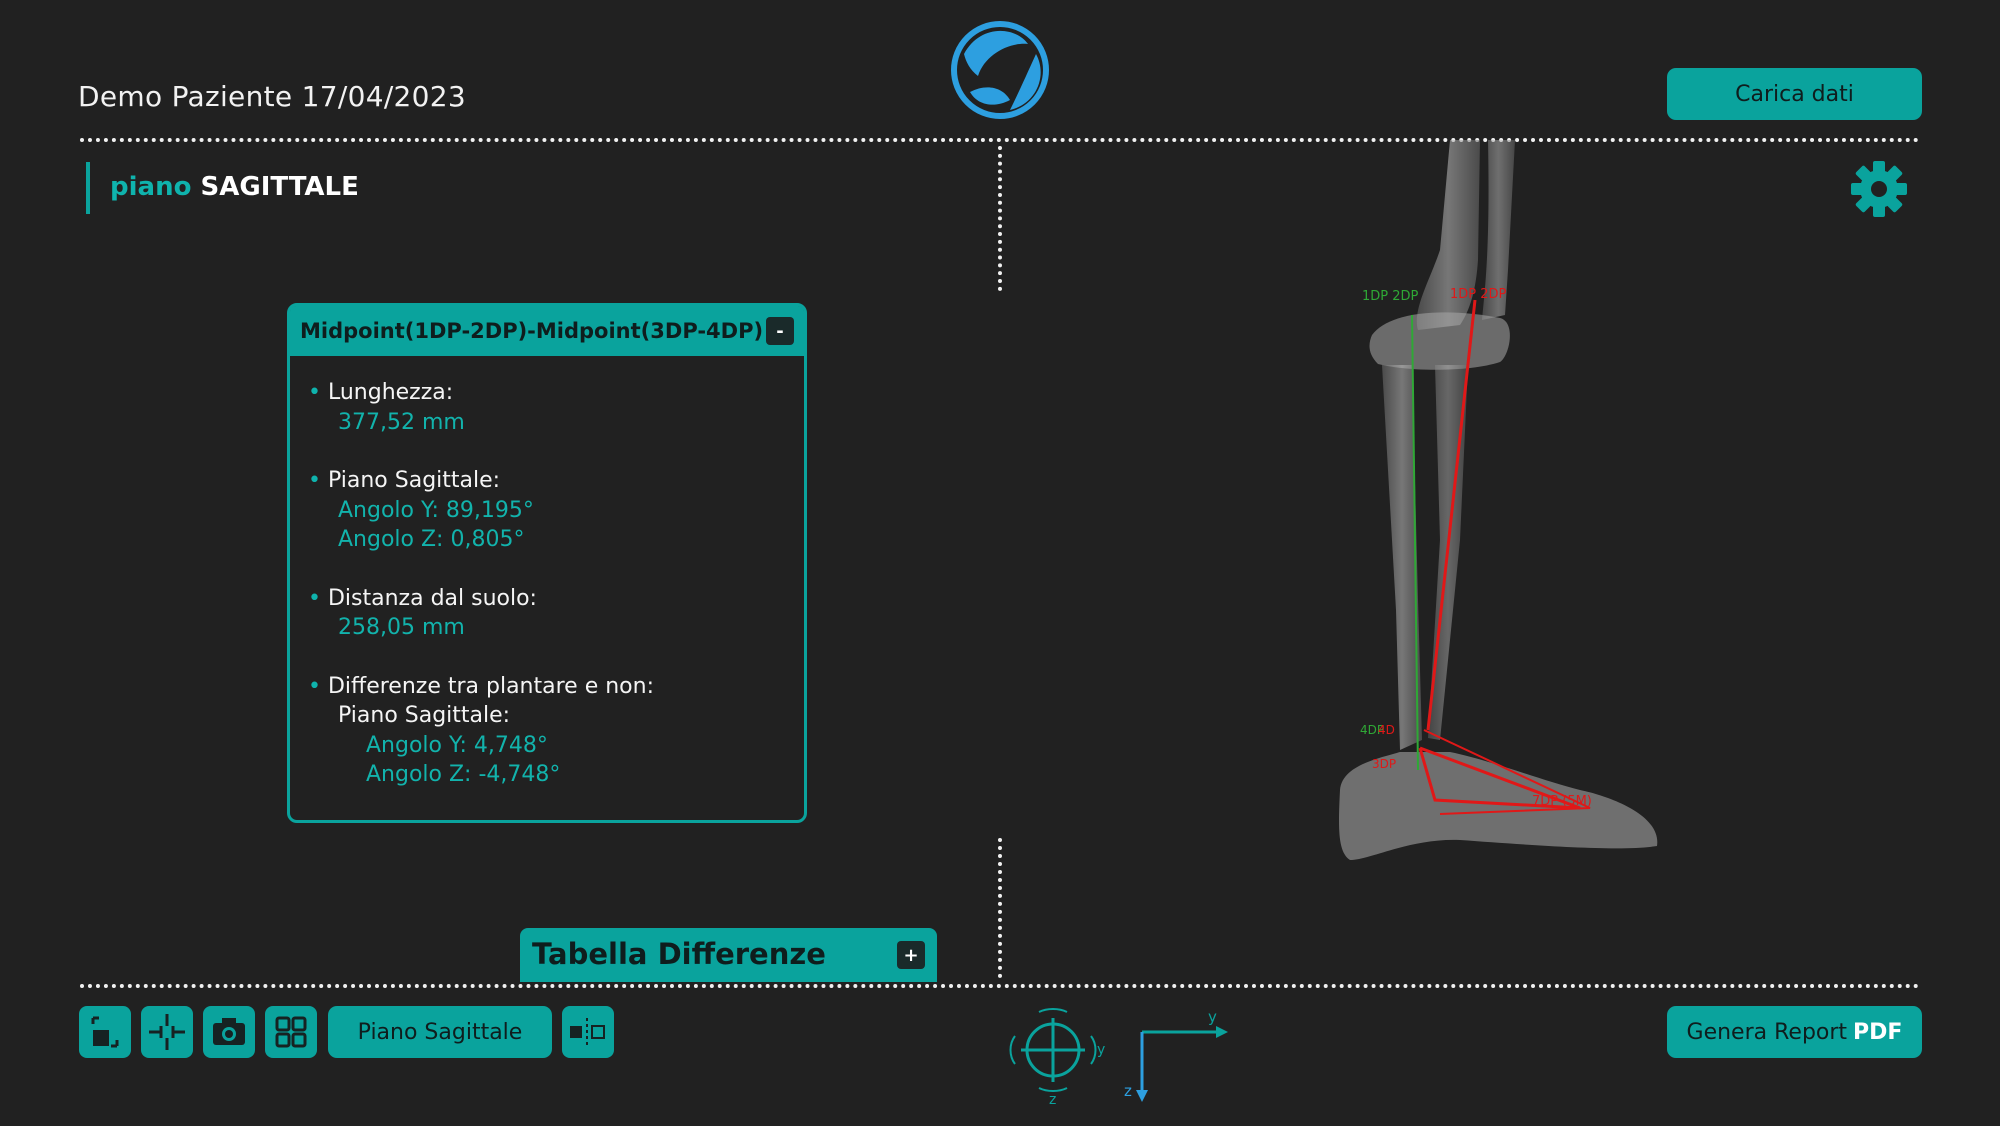  I want to click on plane-title: piano SAGITTALE, so click(234, 187).